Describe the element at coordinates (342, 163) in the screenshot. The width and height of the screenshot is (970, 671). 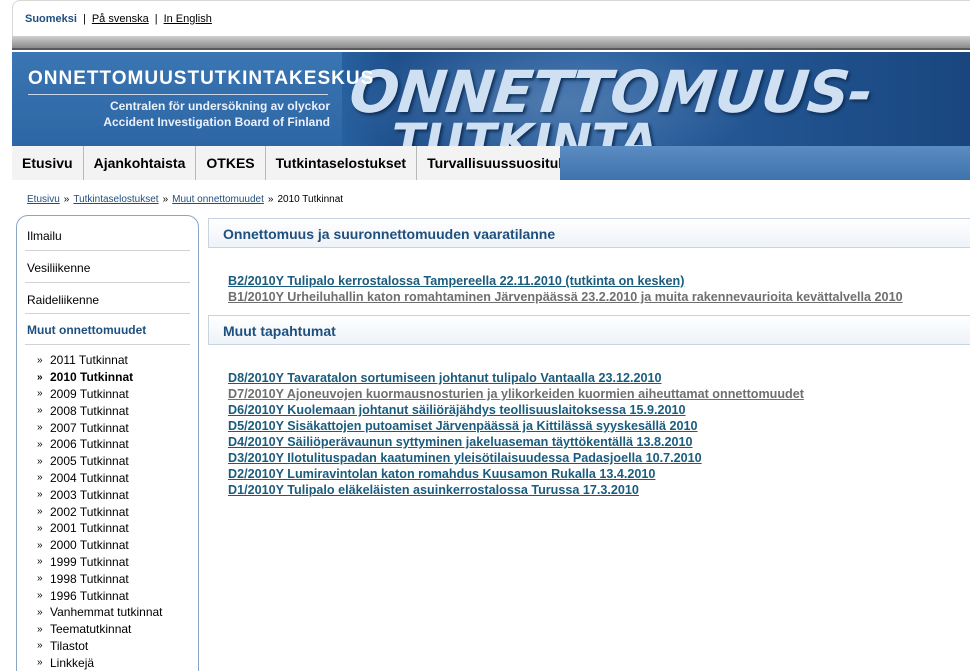
I see `nav-tutkintaselostukset: Tutkintaselostukset` at that location.